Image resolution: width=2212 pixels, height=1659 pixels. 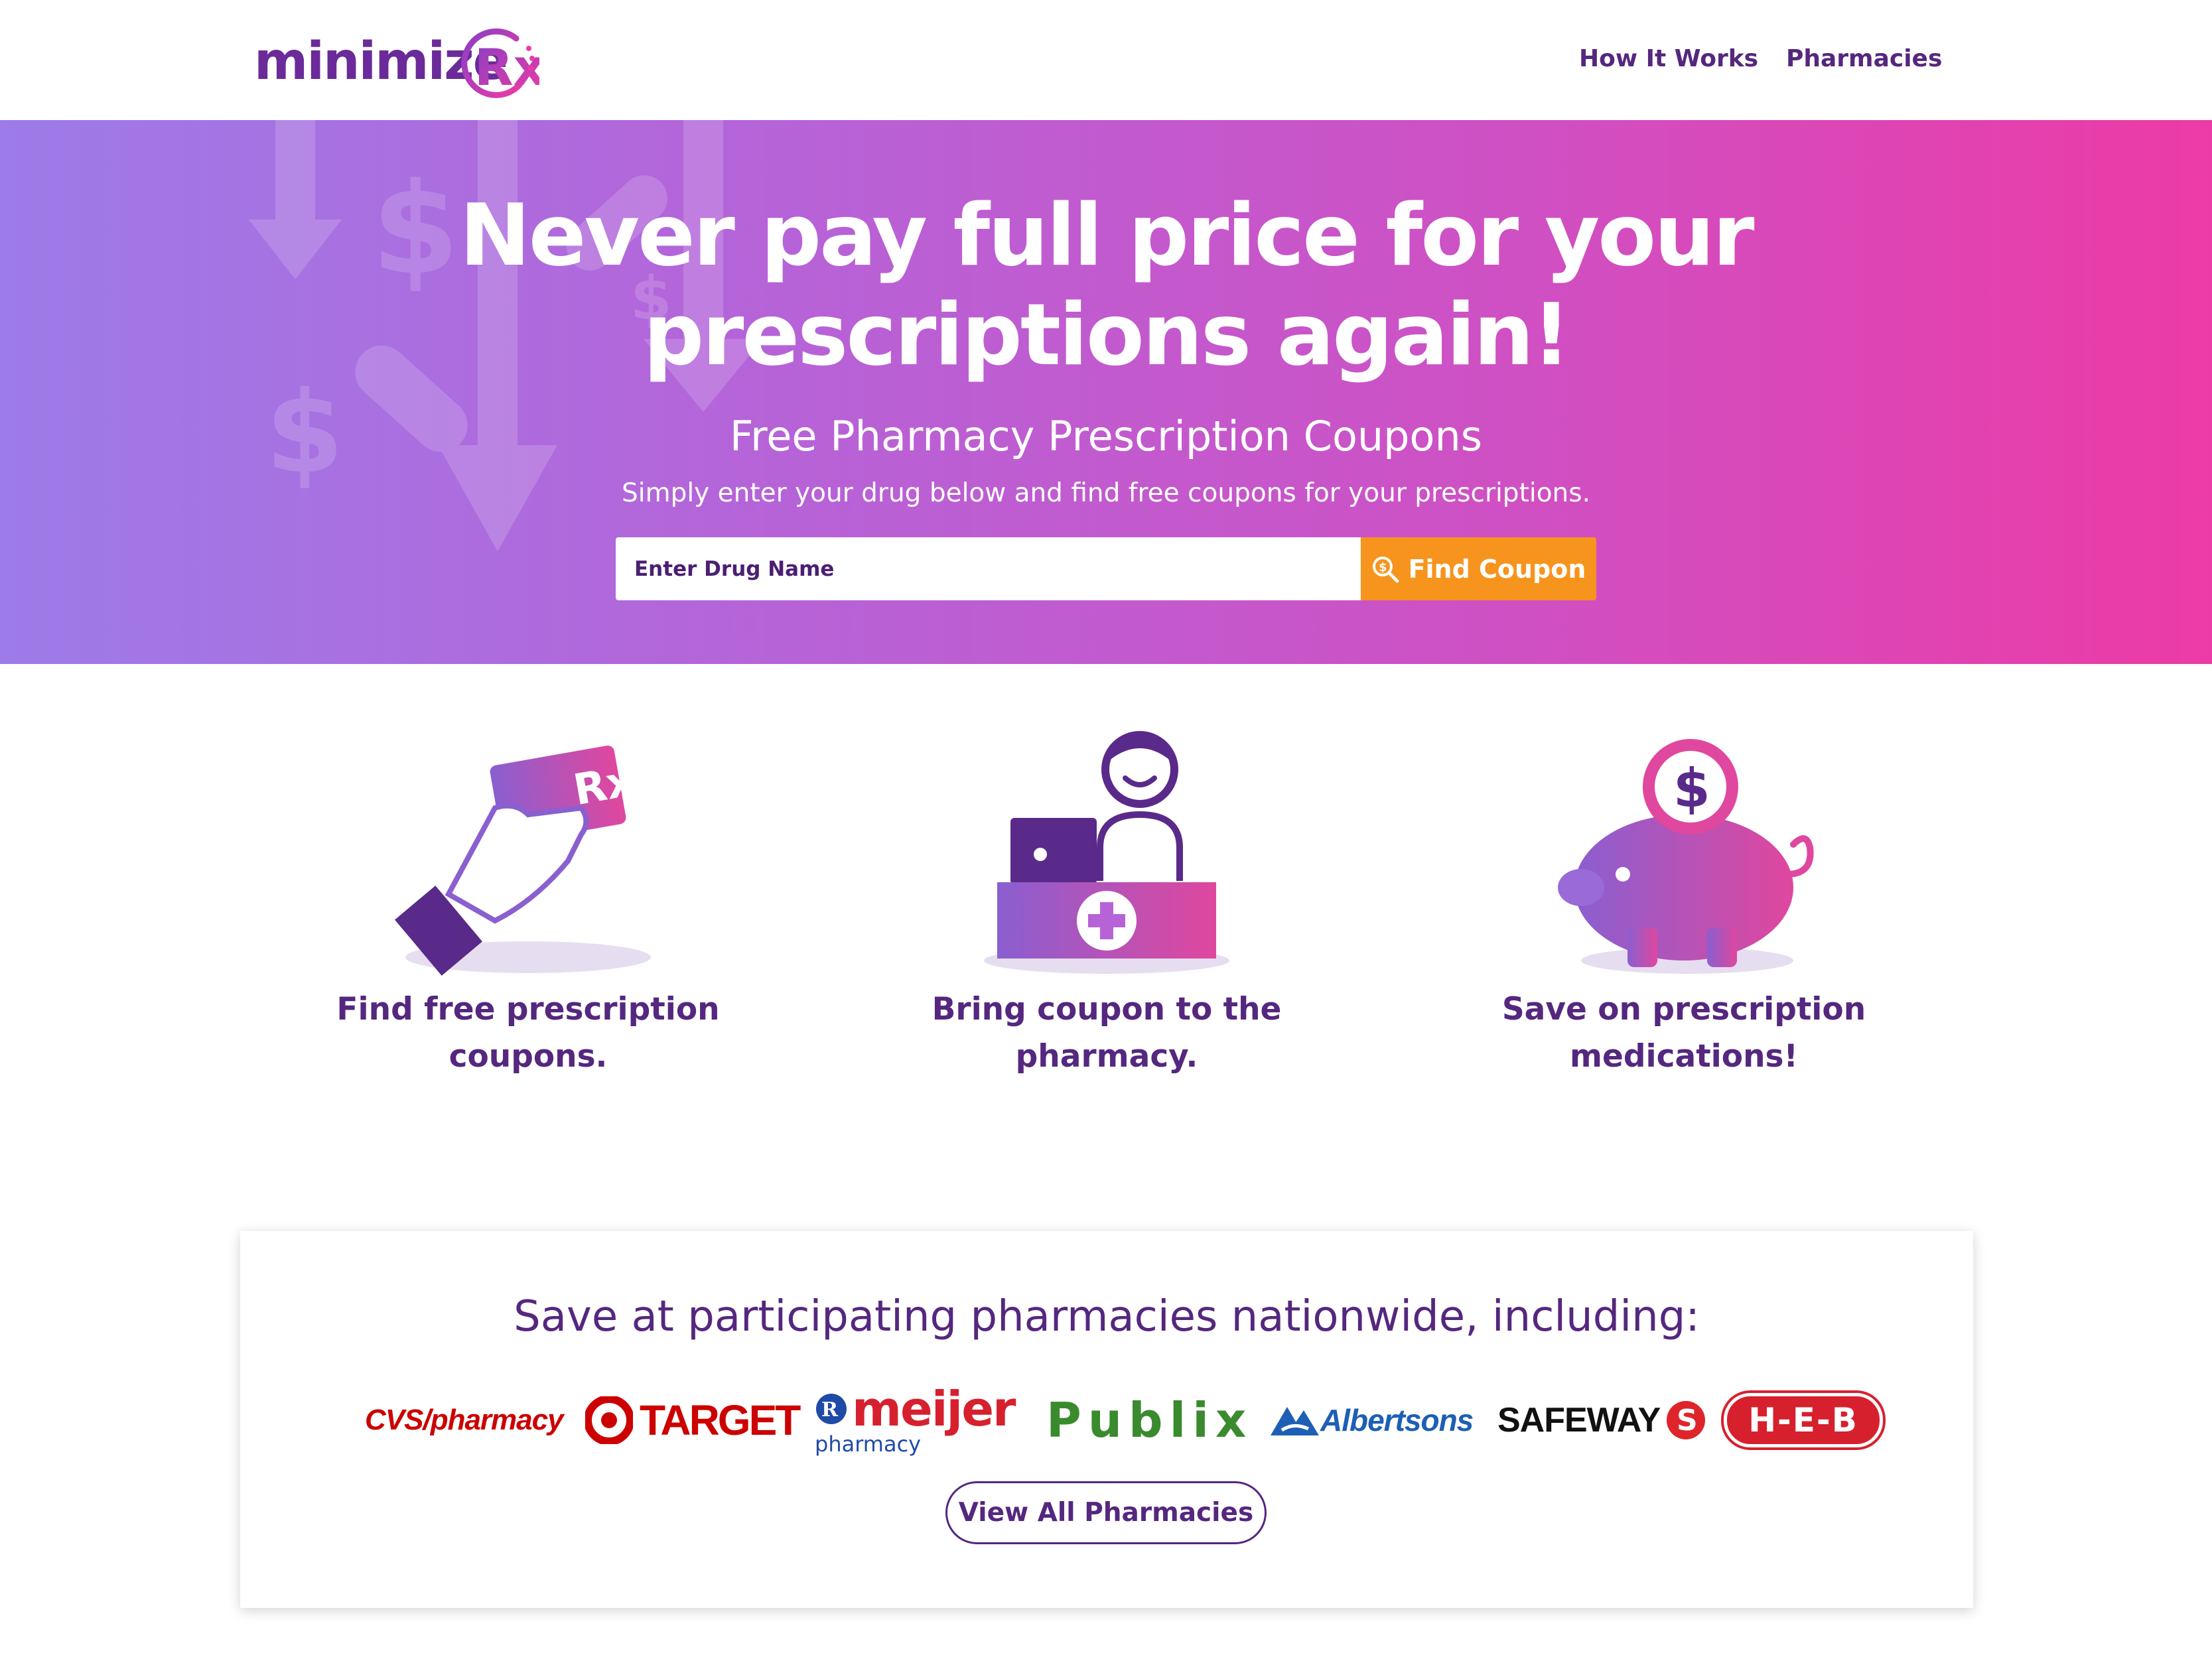 I want to click on view-all-pharmacies-button: View All Pharmacies, so click(x=1106, y=1513).